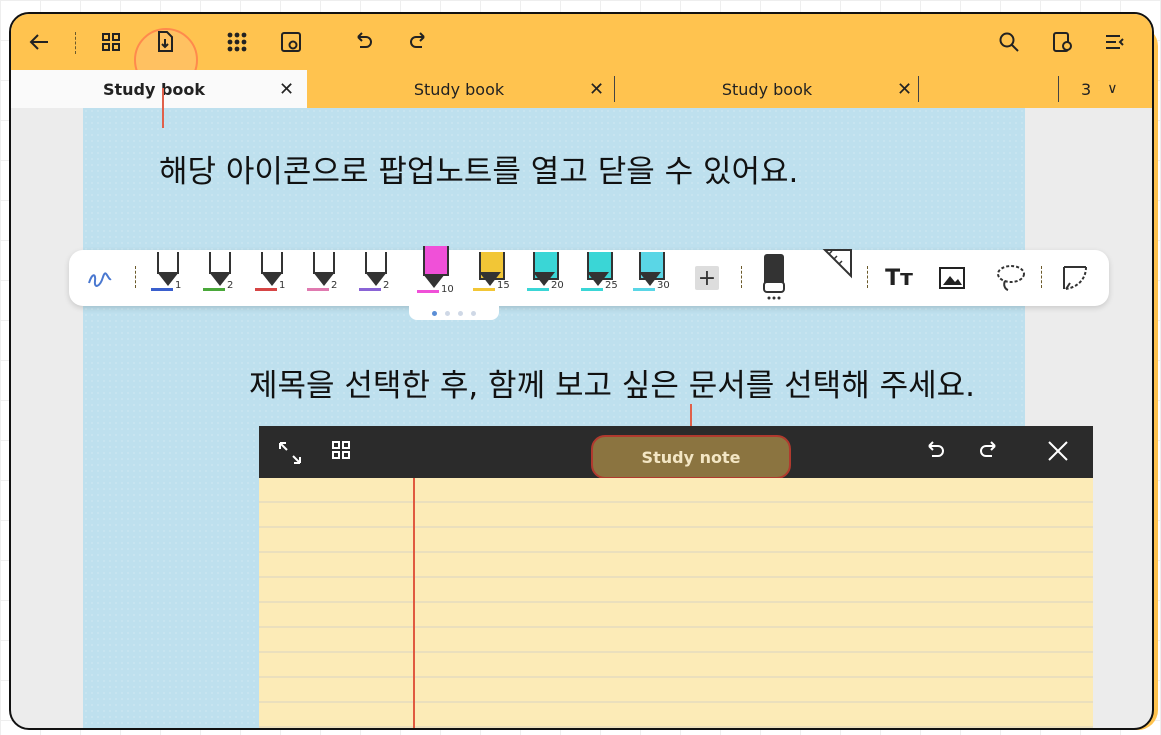  Describe the element at coordinates (290, 456) in the screenshot. I see `expand-icon` at that location.